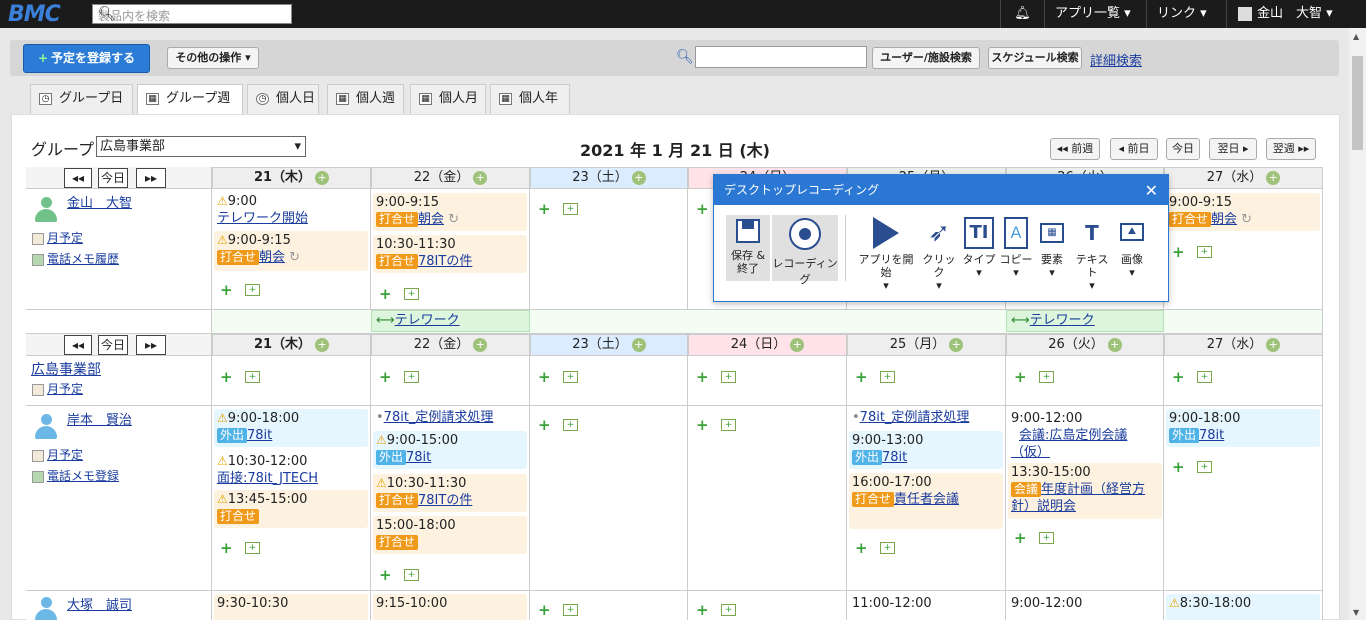 The width and height of the screenshot is (1366, 620). I want to click on user-name-link: 金山 大智, so click(99, 201).